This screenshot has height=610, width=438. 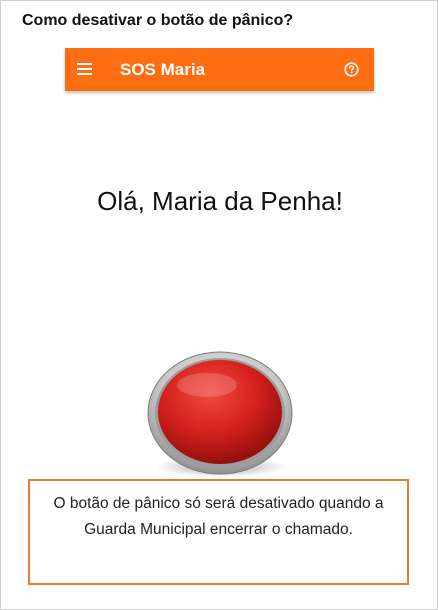 What do you see at coordinates (220, 201) in the screenshot?
I see `greeting-text: Olá, Maria da Penha!` at bounding box center [220, 201].